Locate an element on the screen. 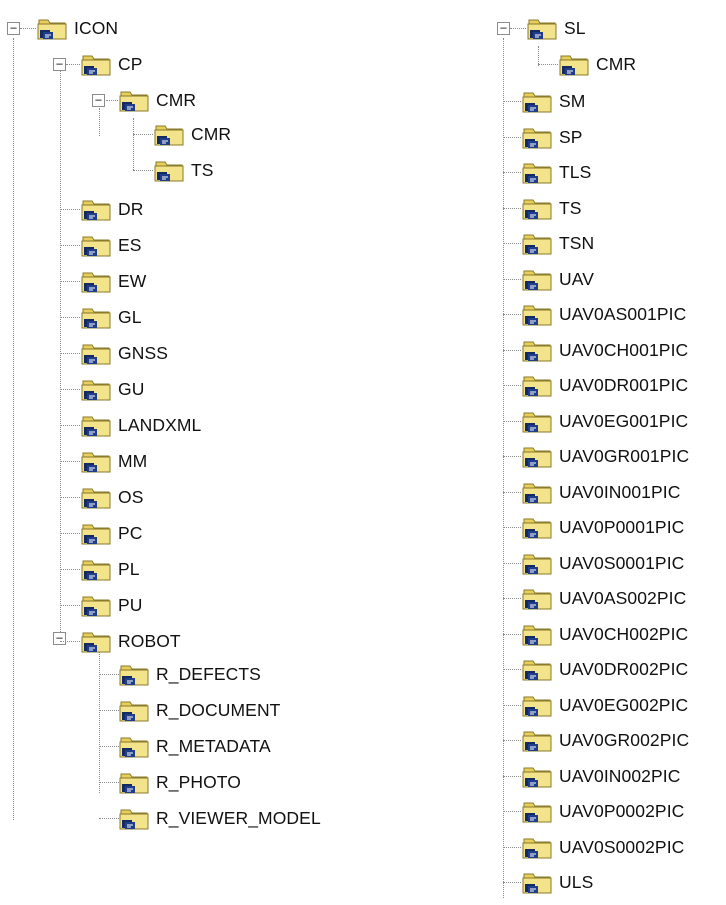 Image resolution: width=726 pixels, height=905 pixels. tree-item-uav0eg001pic: UAV0EG001PIC is located at coordinates (604, 421).